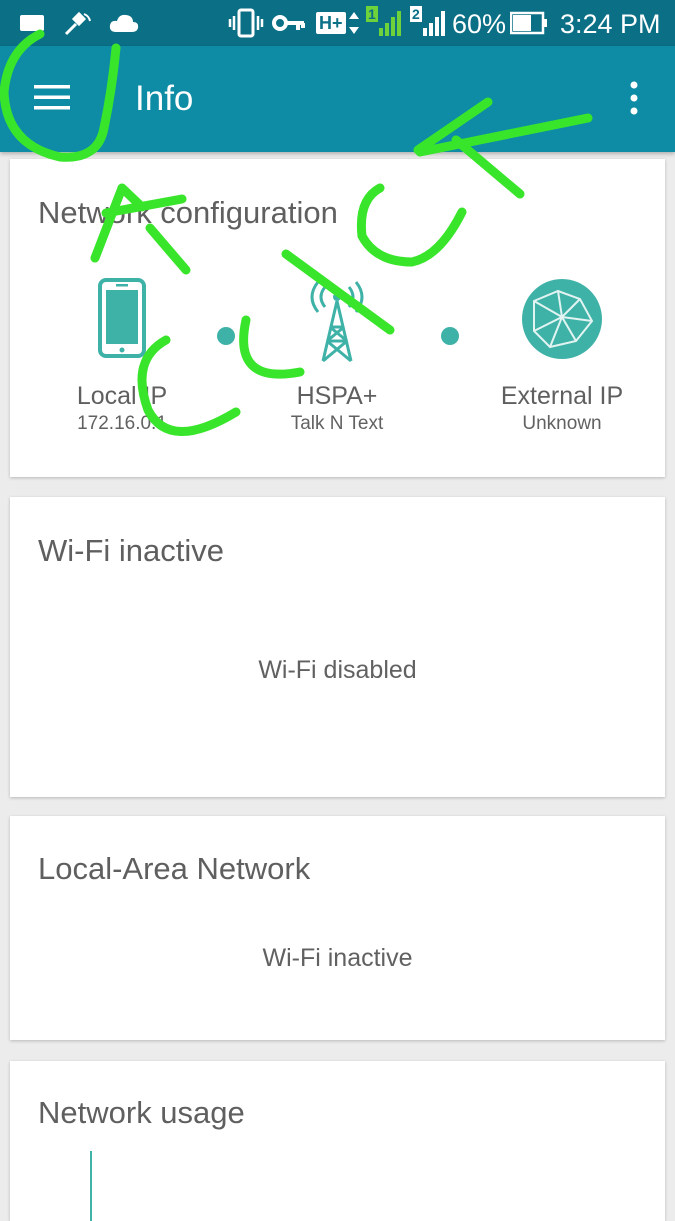 The image size is (675, 1221). I want to click on vibrate-icon, so click(246, 23).